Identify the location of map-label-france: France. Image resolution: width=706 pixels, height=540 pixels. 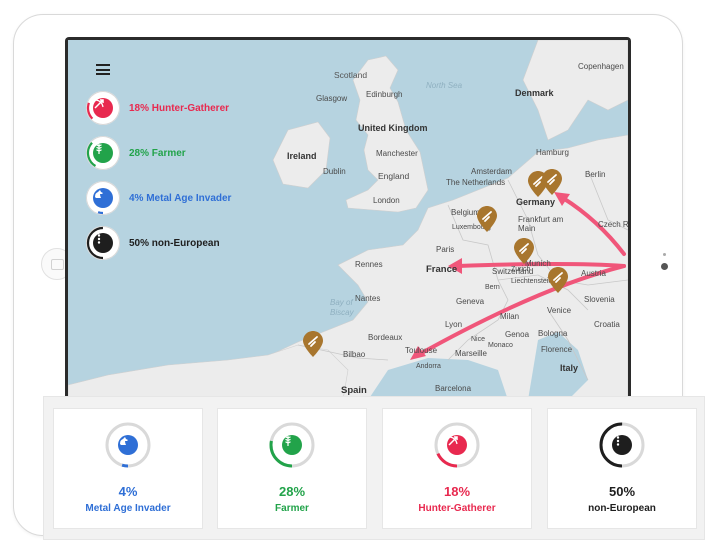
(442, 269).